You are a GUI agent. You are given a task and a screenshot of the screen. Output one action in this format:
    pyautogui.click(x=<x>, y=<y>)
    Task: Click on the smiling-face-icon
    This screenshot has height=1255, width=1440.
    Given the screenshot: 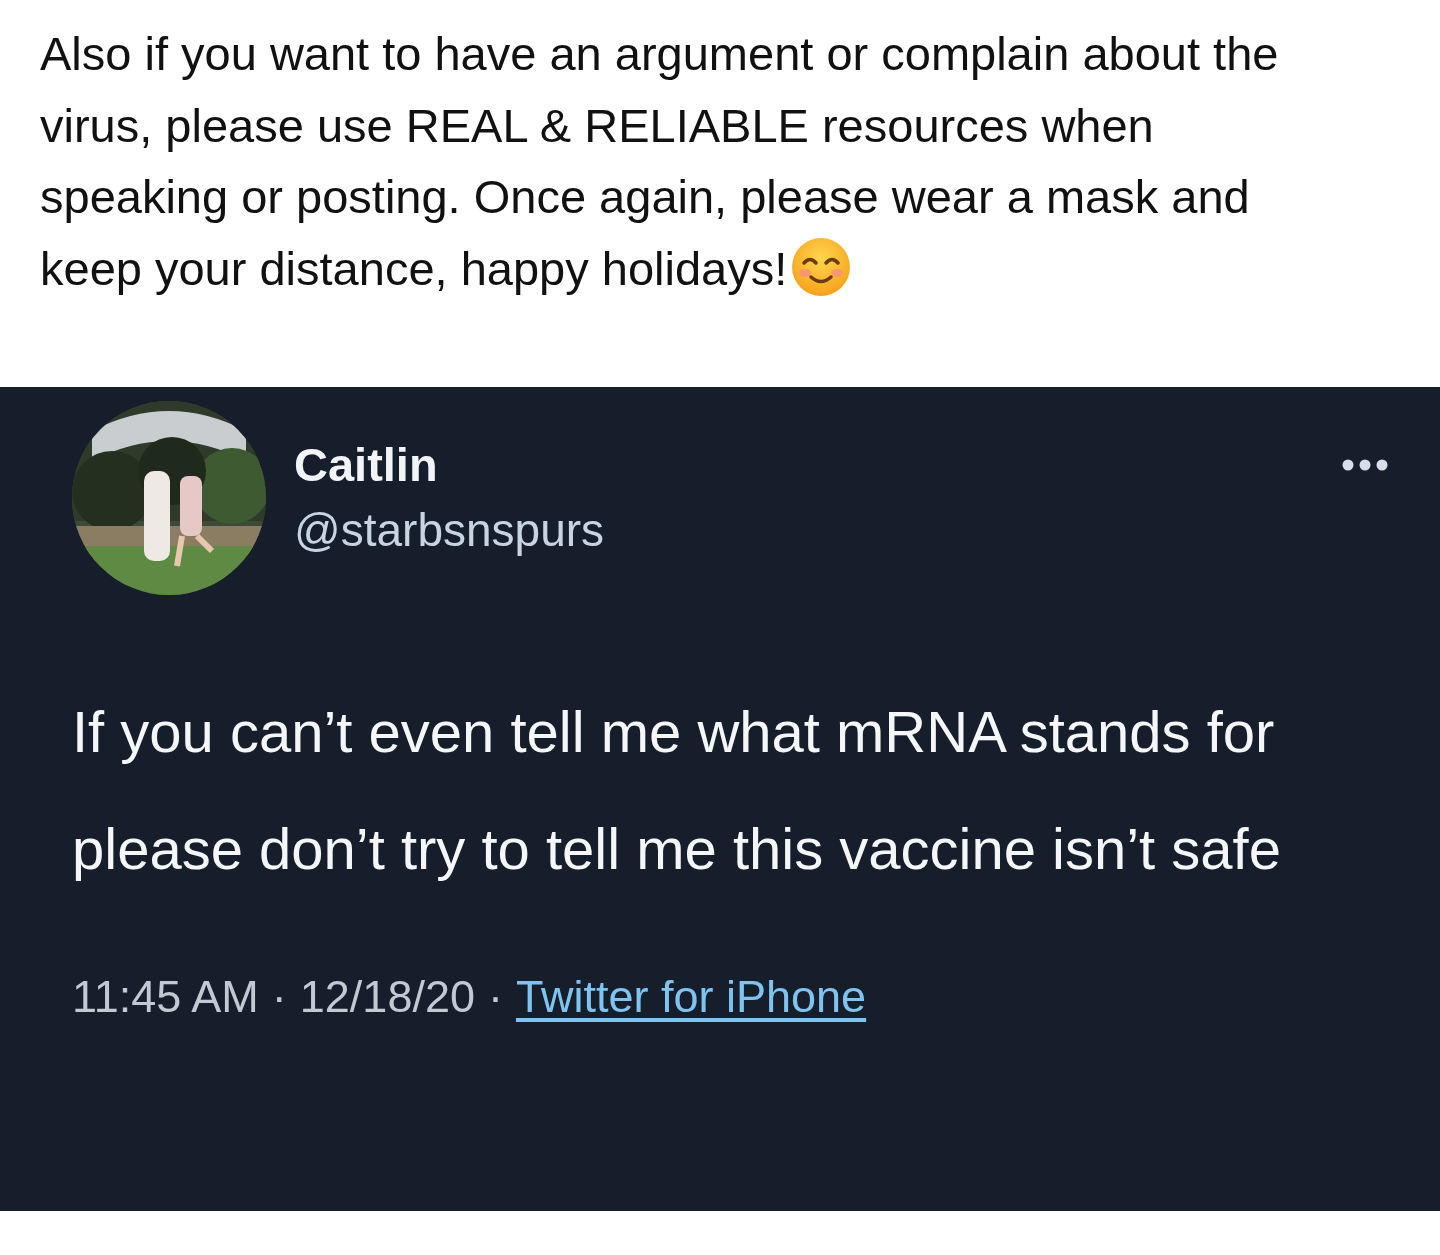 What is the action you would take?
    pyautogui.click(x=821, y=266)
    